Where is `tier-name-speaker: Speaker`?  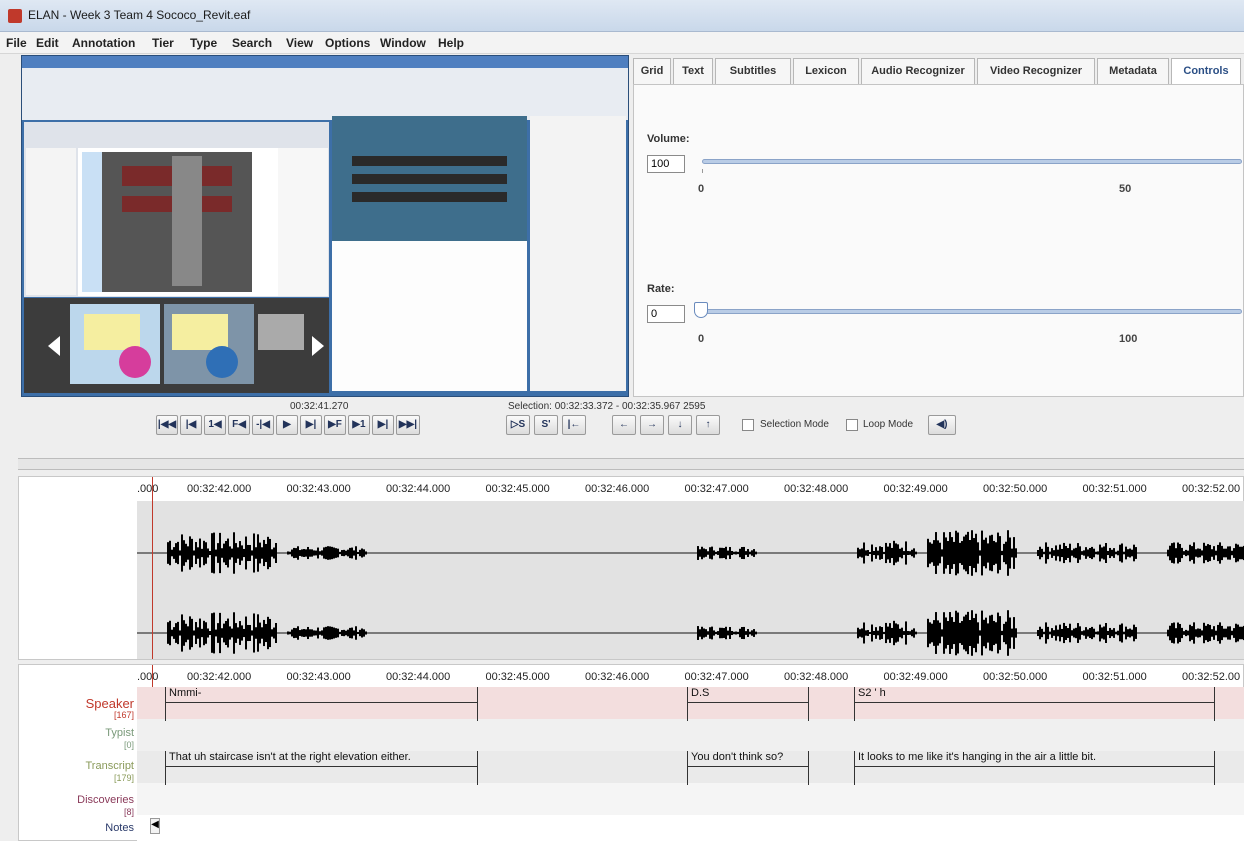
tier-name-speaker: Speaker is located at coordinates (76, 703).